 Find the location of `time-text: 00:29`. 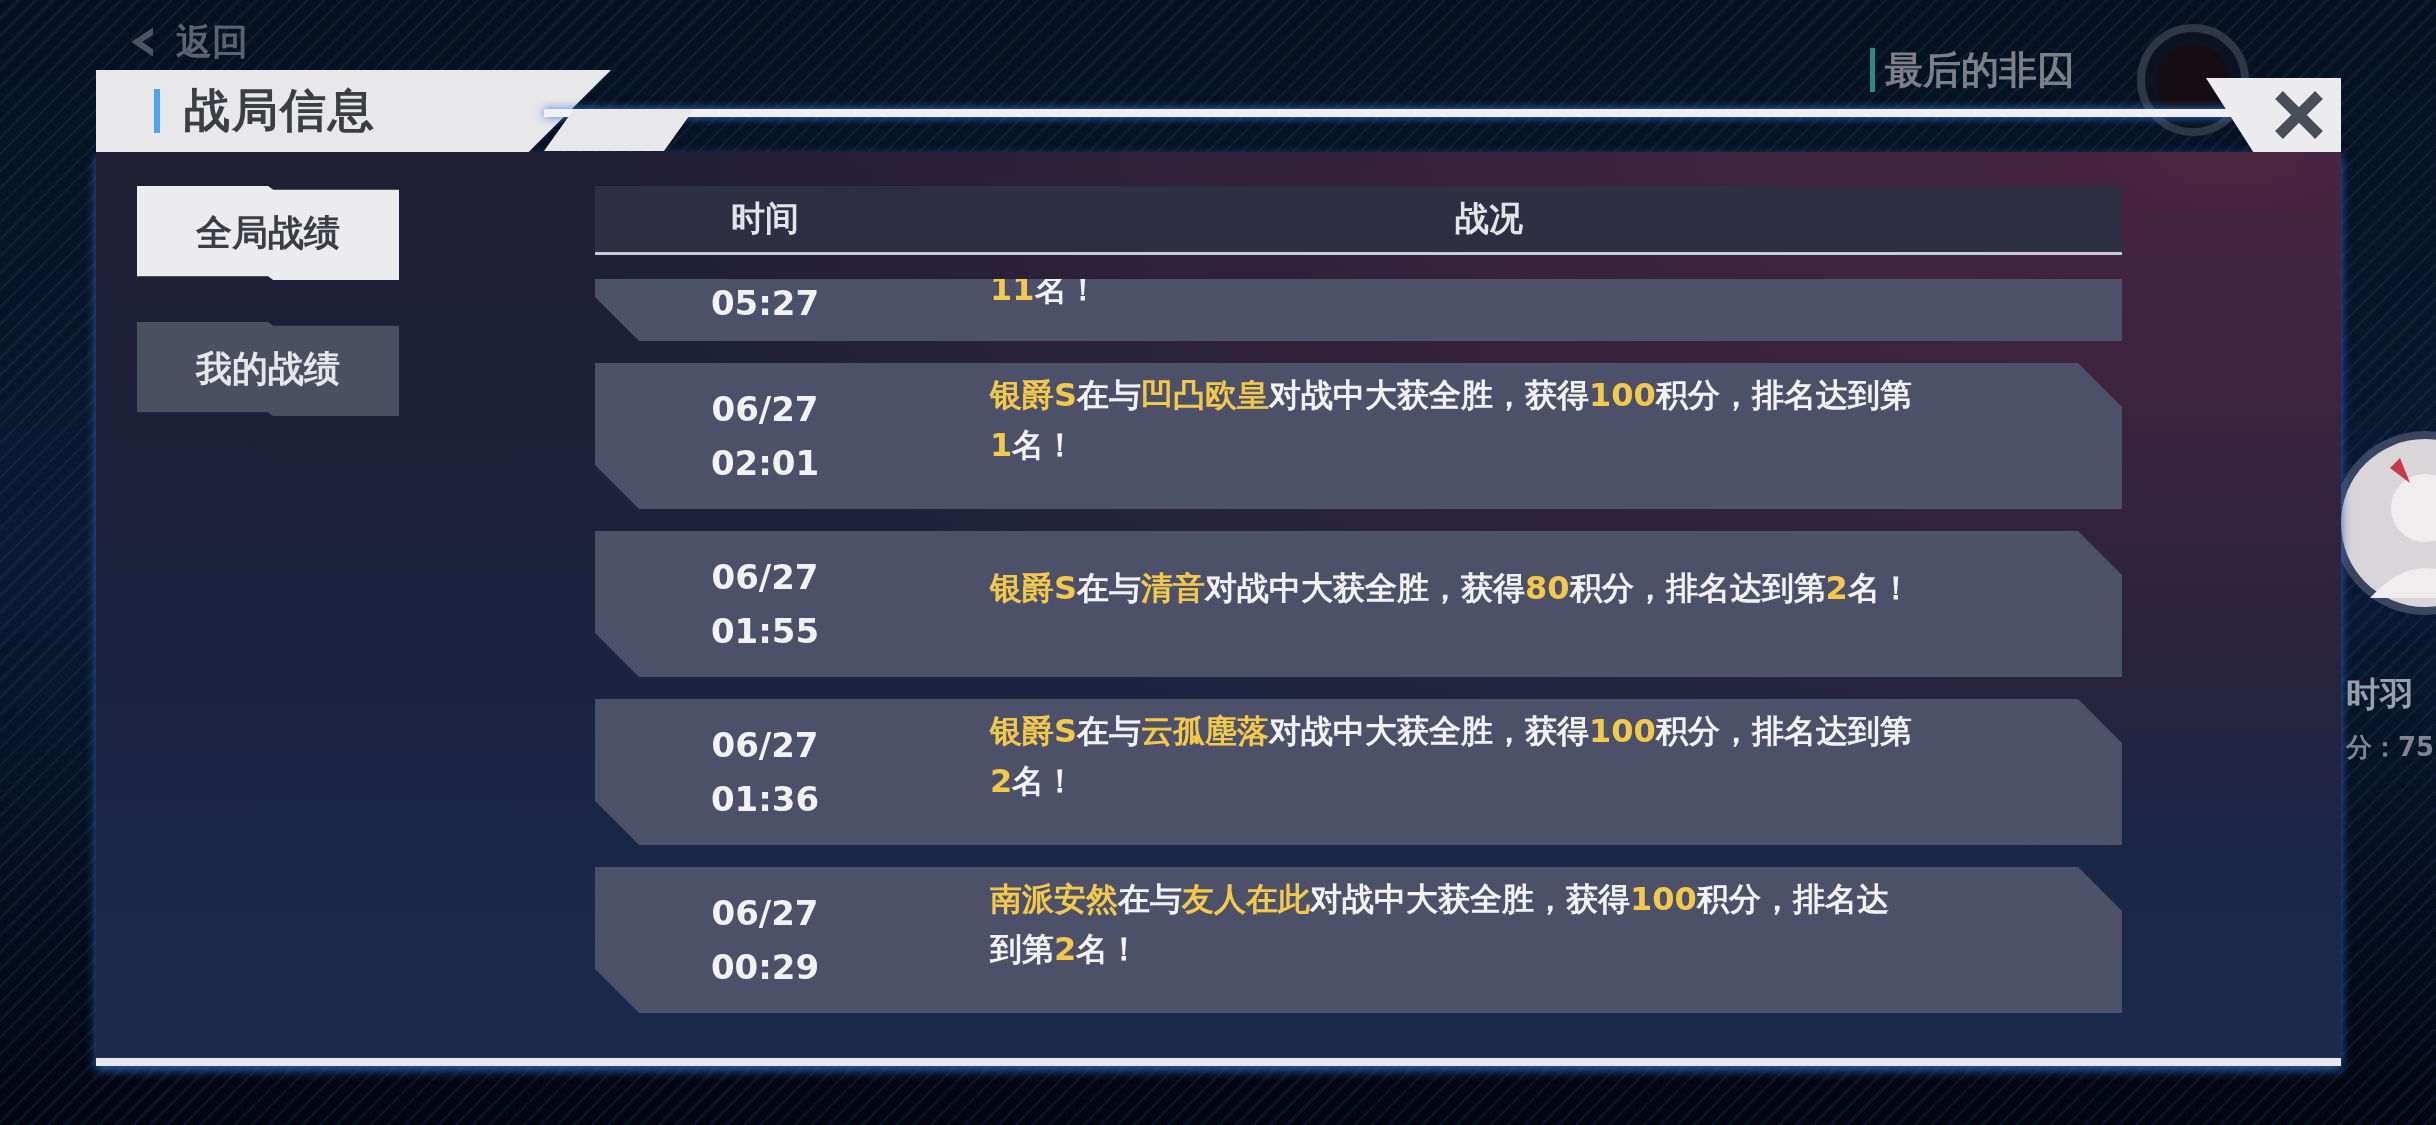

time-text: 00:29 is located at coordinates (765, 967).